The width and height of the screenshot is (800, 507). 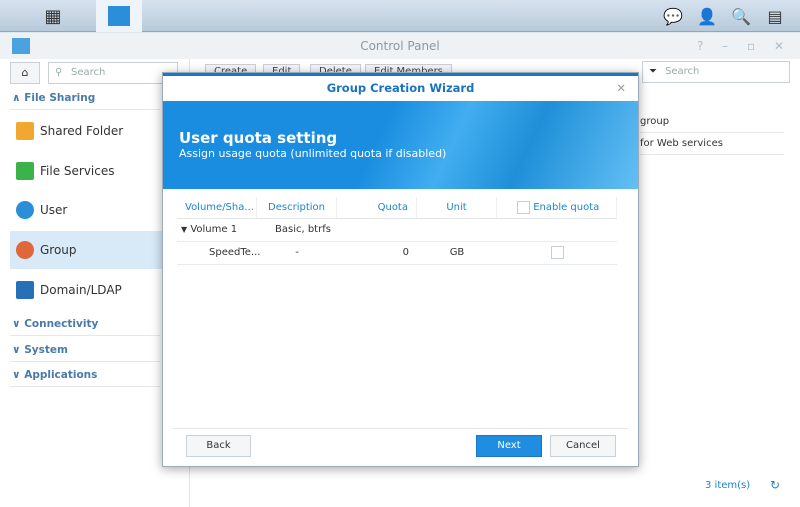 I want to click on volume-description: Basic, btrfs, so click(x=303, y=229).